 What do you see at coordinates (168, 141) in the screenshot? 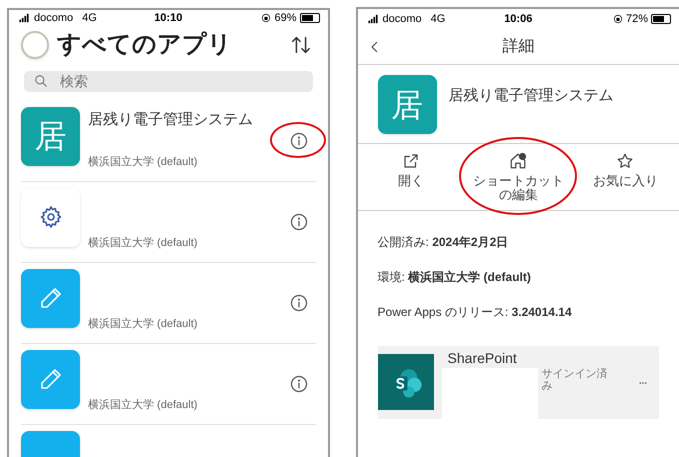
I see `app-list-item: 居 居残り電子管理システム 横浜国立大学 (default)` at bounding box center [168, 141].